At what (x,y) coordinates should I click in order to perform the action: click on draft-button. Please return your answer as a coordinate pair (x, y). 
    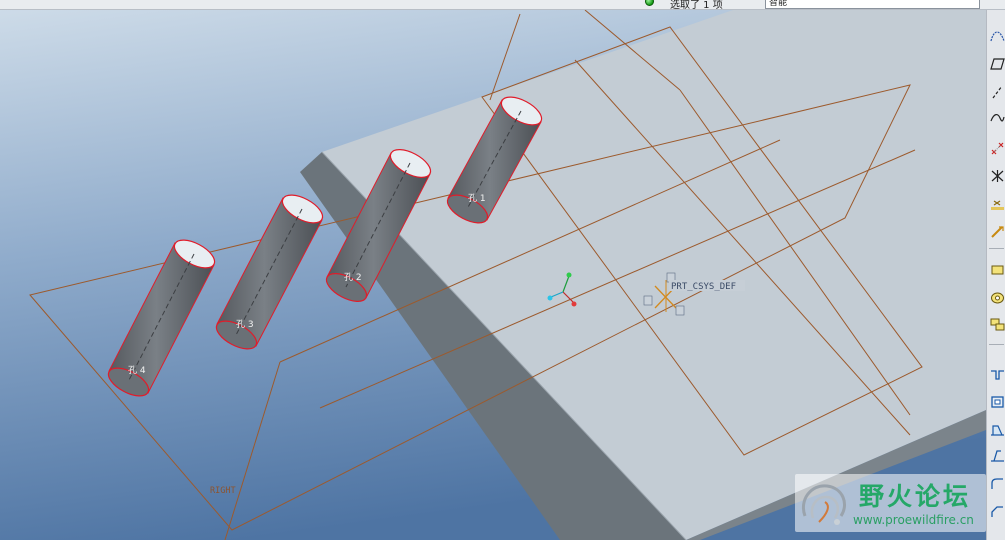
    Looking at the image, I should click on (997, 456).